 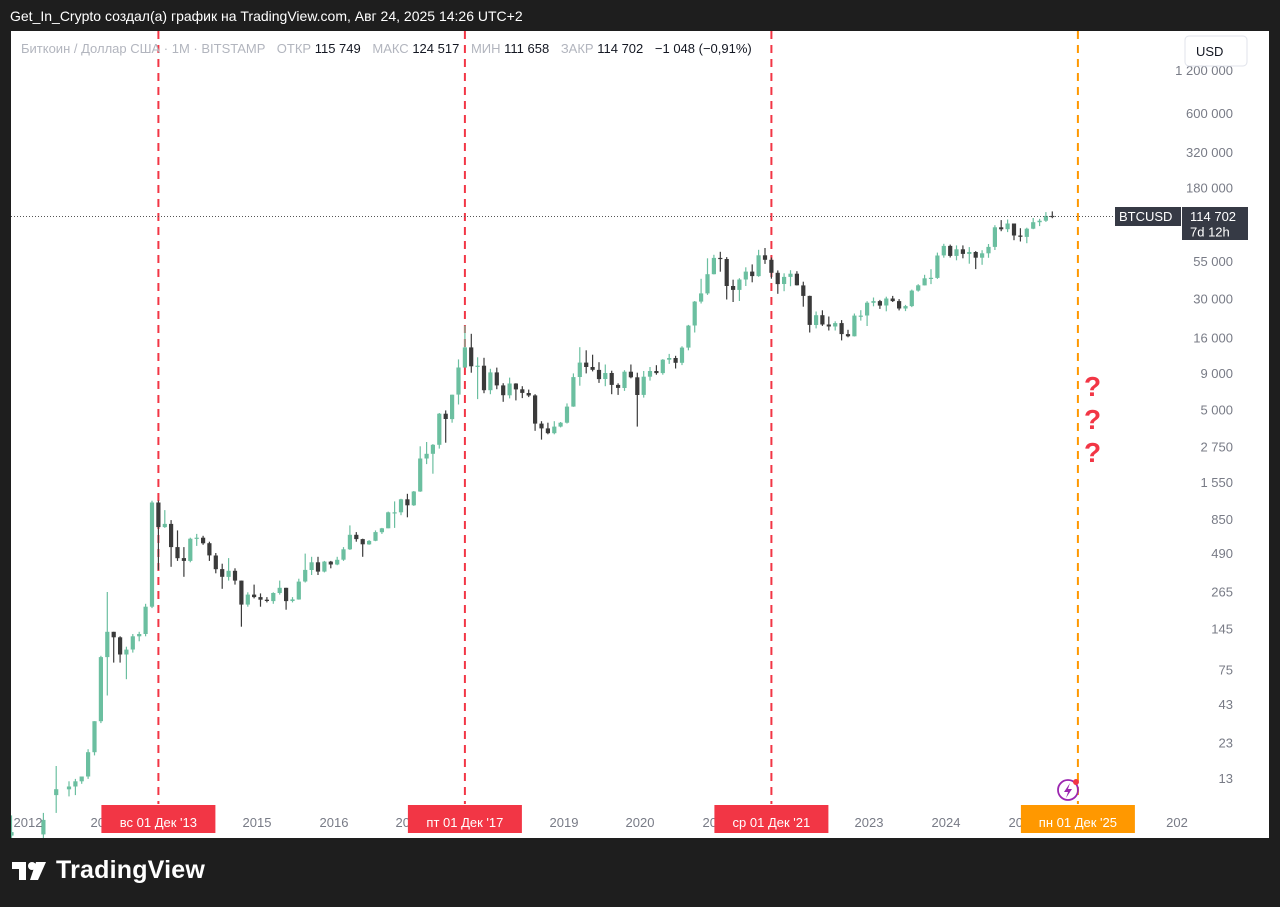 I want to click on x-tick-label: 2015, so click(x=257, y=822).